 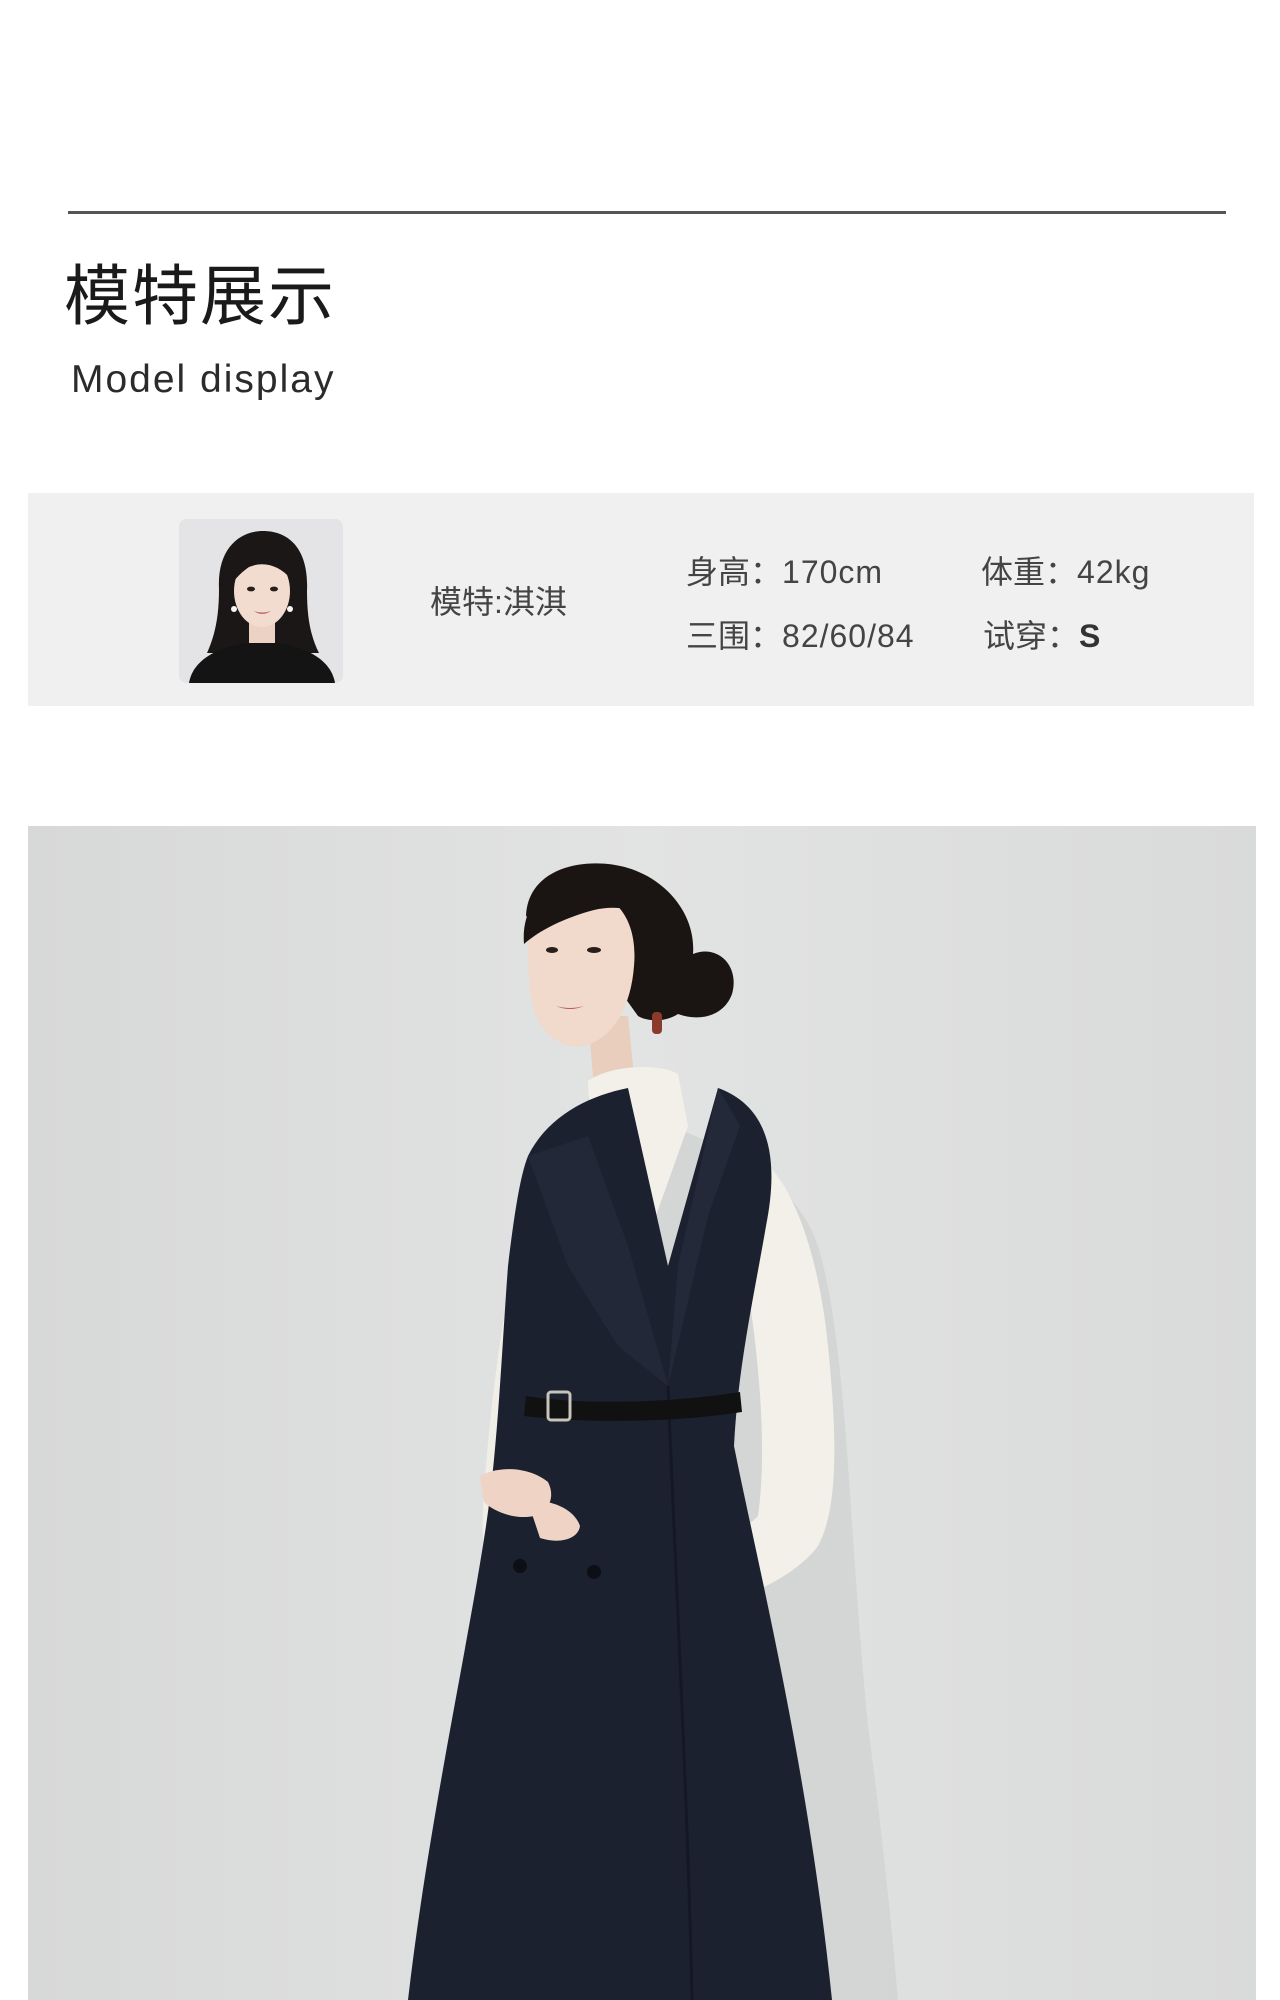 I want to click on section-title: 模特展示, so click(x=200, y=296).